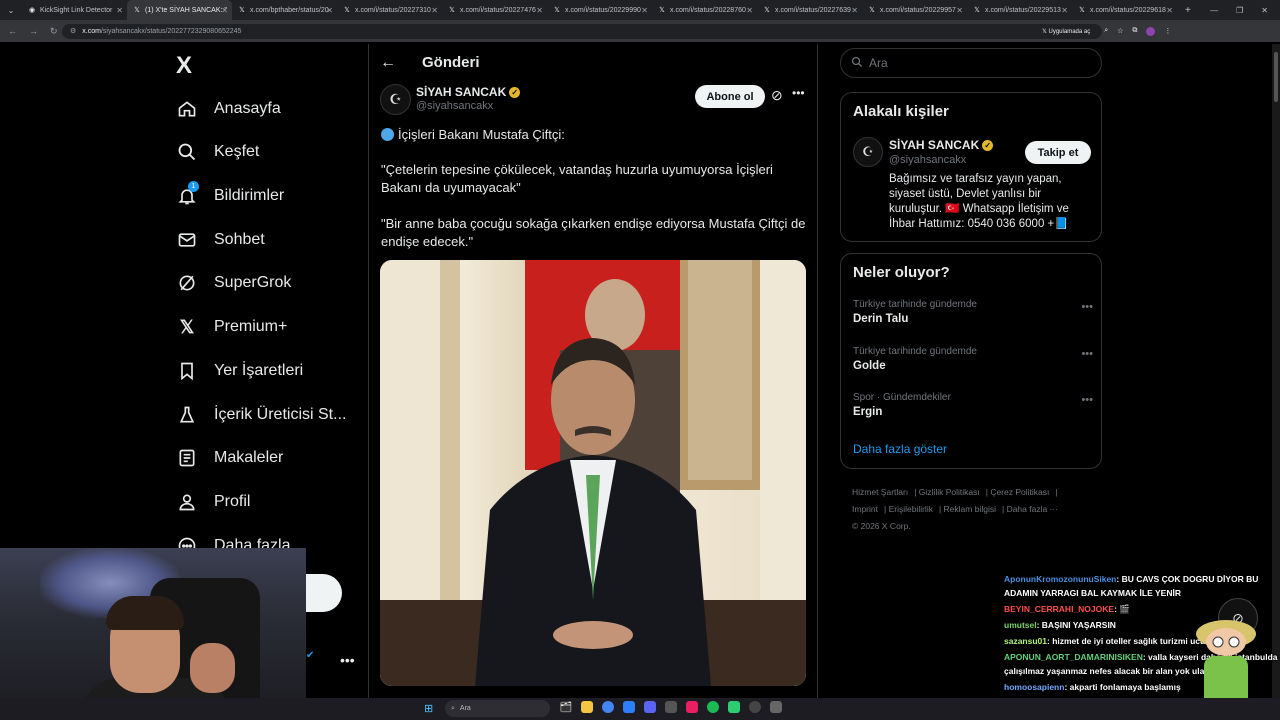  Describe the element at coordinates (900, 449) in the screenshot. I see `show-more-link: Daha fazla göster` at that location.